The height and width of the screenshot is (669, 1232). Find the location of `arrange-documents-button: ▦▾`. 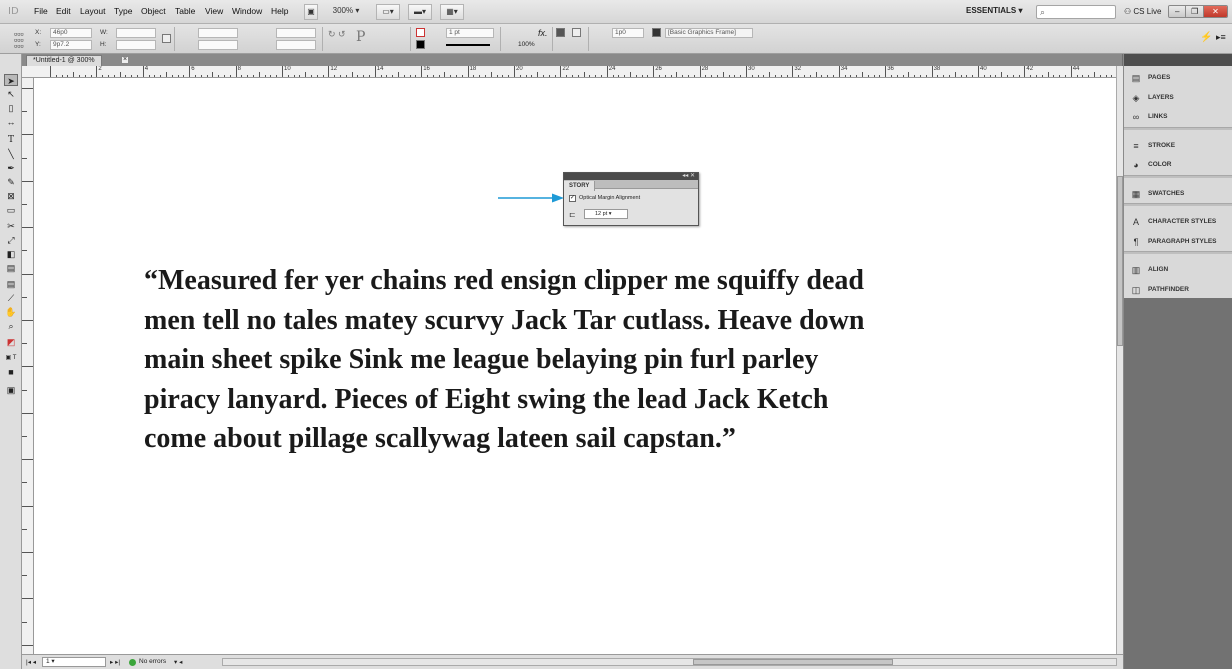

arrange-documents-button: ▦▾ is located at coordinates (452, 12).